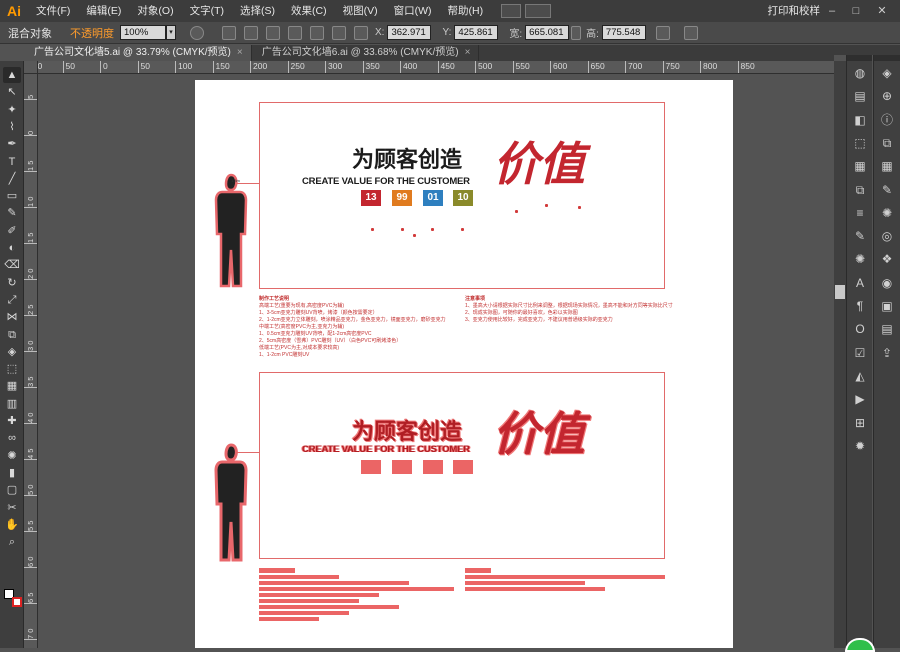 Image resolution: width=900 pixels, height=652 pixels. I want to click on menu-effect: 效果(C), so click(309, 11).